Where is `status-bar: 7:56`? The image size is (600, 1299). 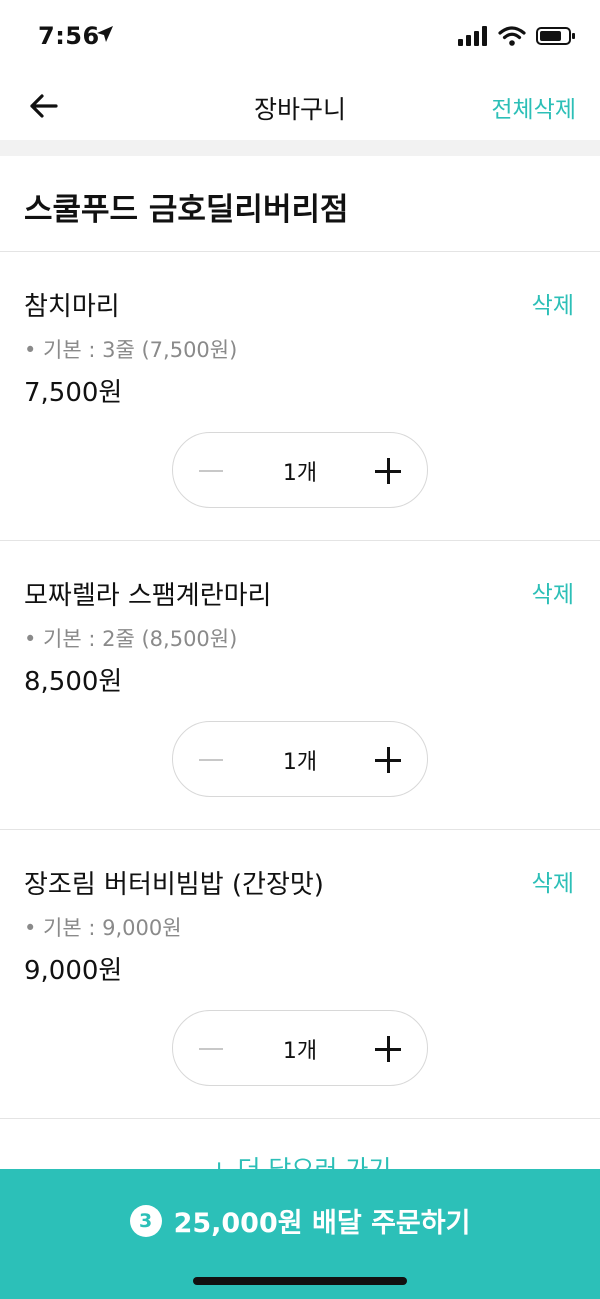 status-bar: 7:56 is located at coordinates (300, 36).